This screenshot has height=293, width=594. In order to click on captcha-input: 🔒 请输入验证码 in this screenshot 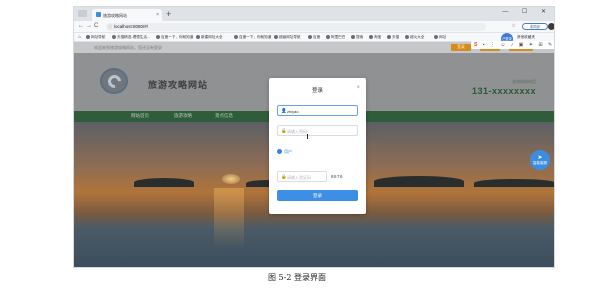, I will do `click(302, 176)`.